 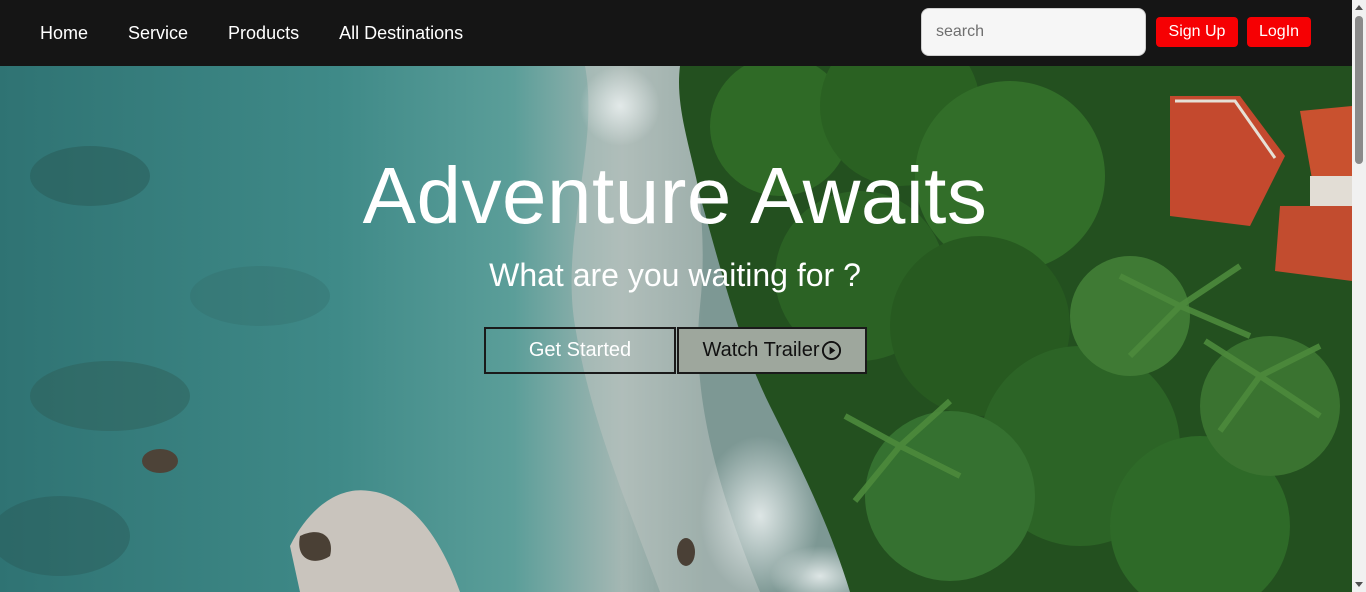 I want to click on vertical-scrollbar, so click(x=1359, y=296).